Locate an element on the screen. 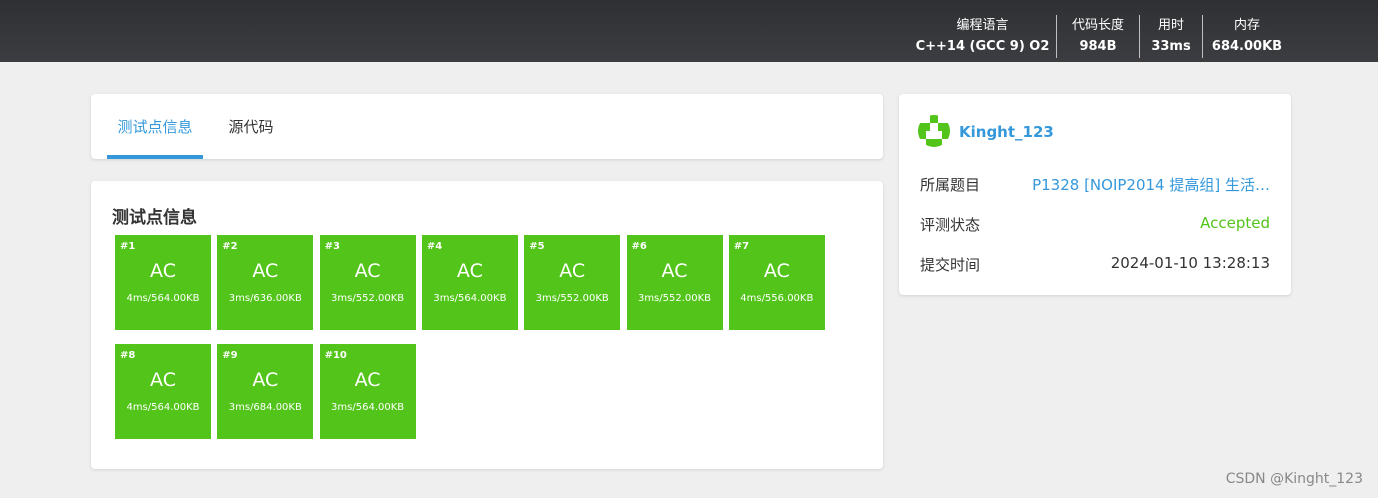 The image size is (1378, 498). test-case-tile: #3 AC 3ms/552.00KB is located at coordinates (367, 282).